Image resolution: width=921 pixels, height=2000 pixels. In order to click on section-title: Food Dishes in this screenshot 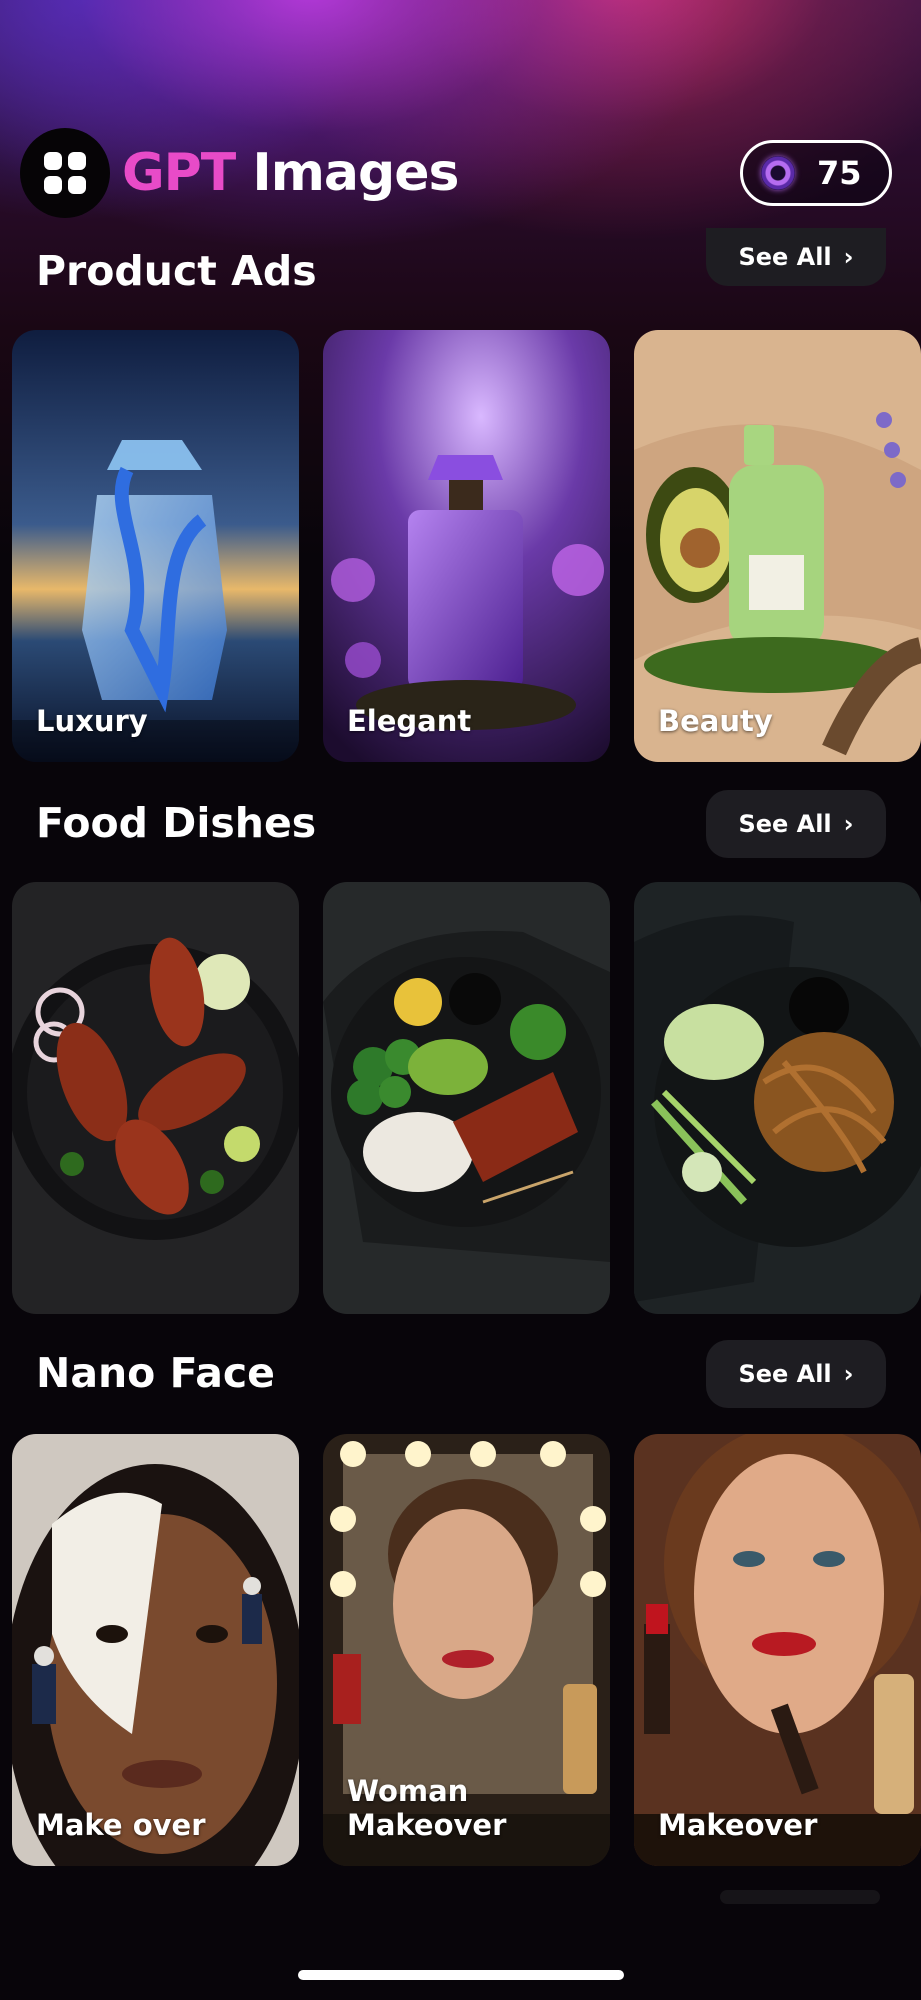, I will do `click(176, 823)`.